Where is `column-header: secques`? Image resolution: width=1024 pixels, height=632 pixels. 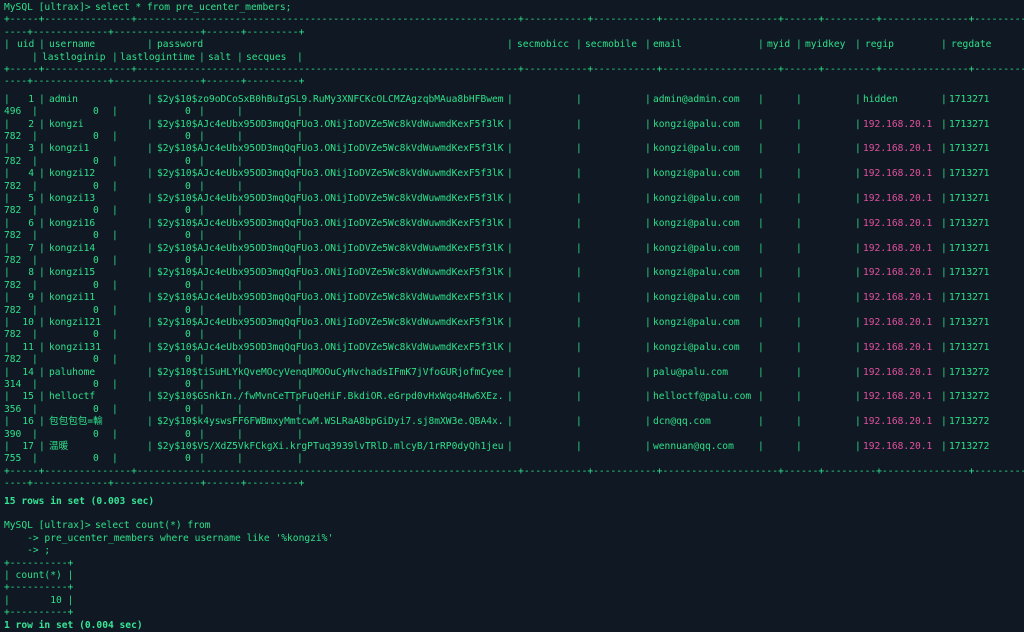
column-header: secques is located at coordinates (266, 57).